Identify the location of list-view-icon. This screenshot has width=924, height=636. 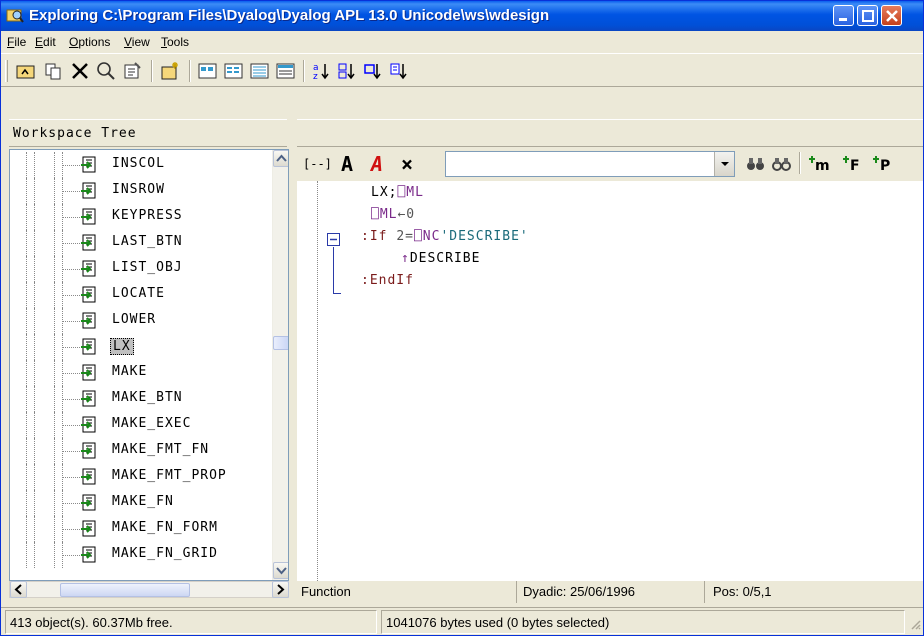
(260, 71).